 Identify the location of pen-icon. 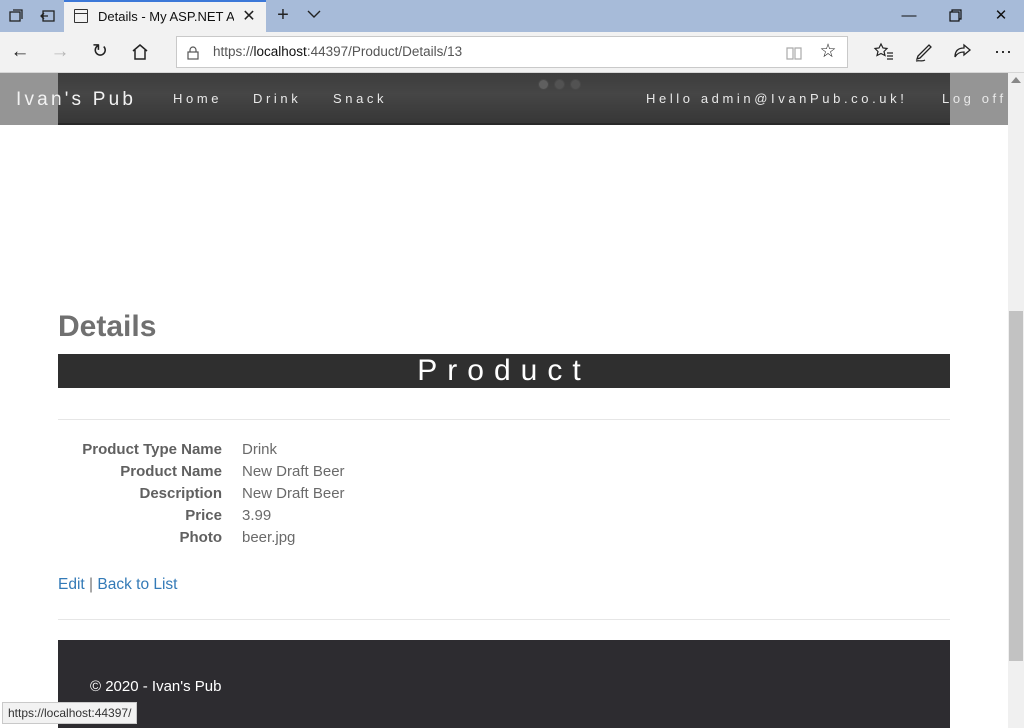
(924, 52).